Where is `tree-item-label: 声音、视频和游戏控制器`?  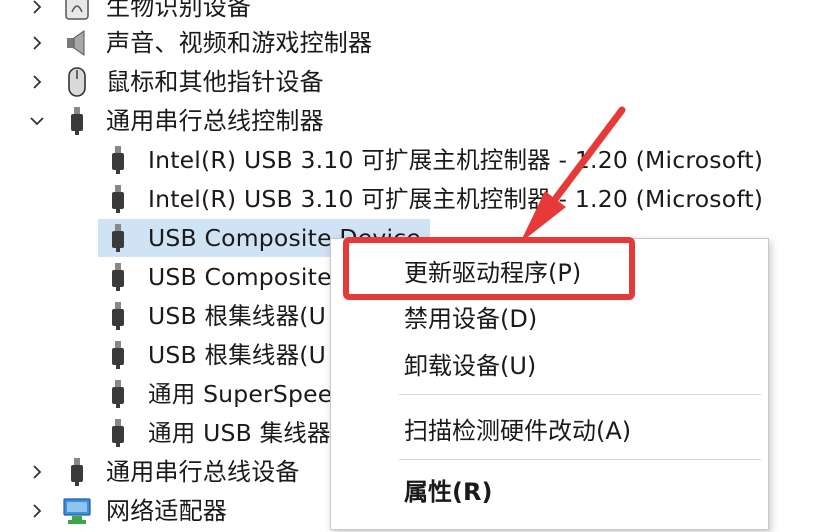
tree-item-label: 声音、视频和游戏控制器 is located at coordinates (239, 43).